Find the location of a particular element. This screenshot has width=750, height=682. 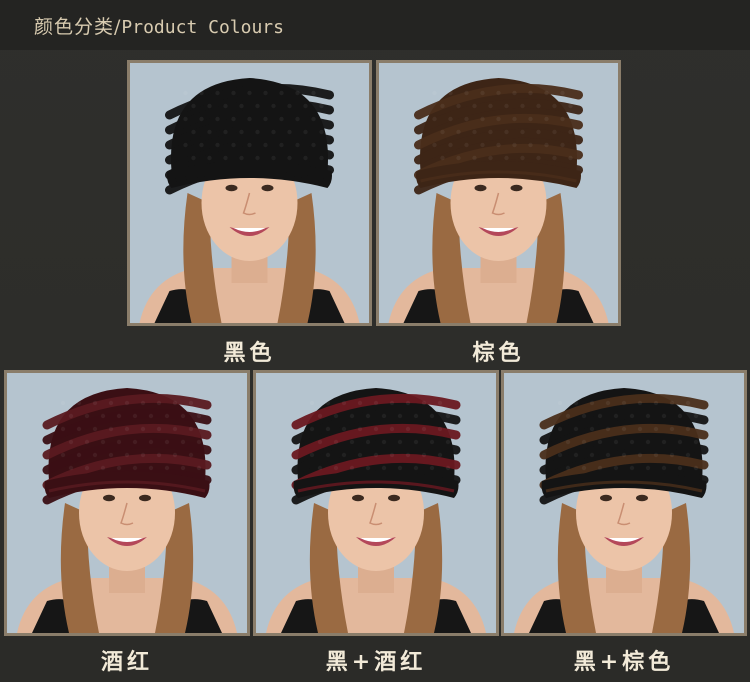

fur-hat-black-brown-image is located at coordinates (624, 503).